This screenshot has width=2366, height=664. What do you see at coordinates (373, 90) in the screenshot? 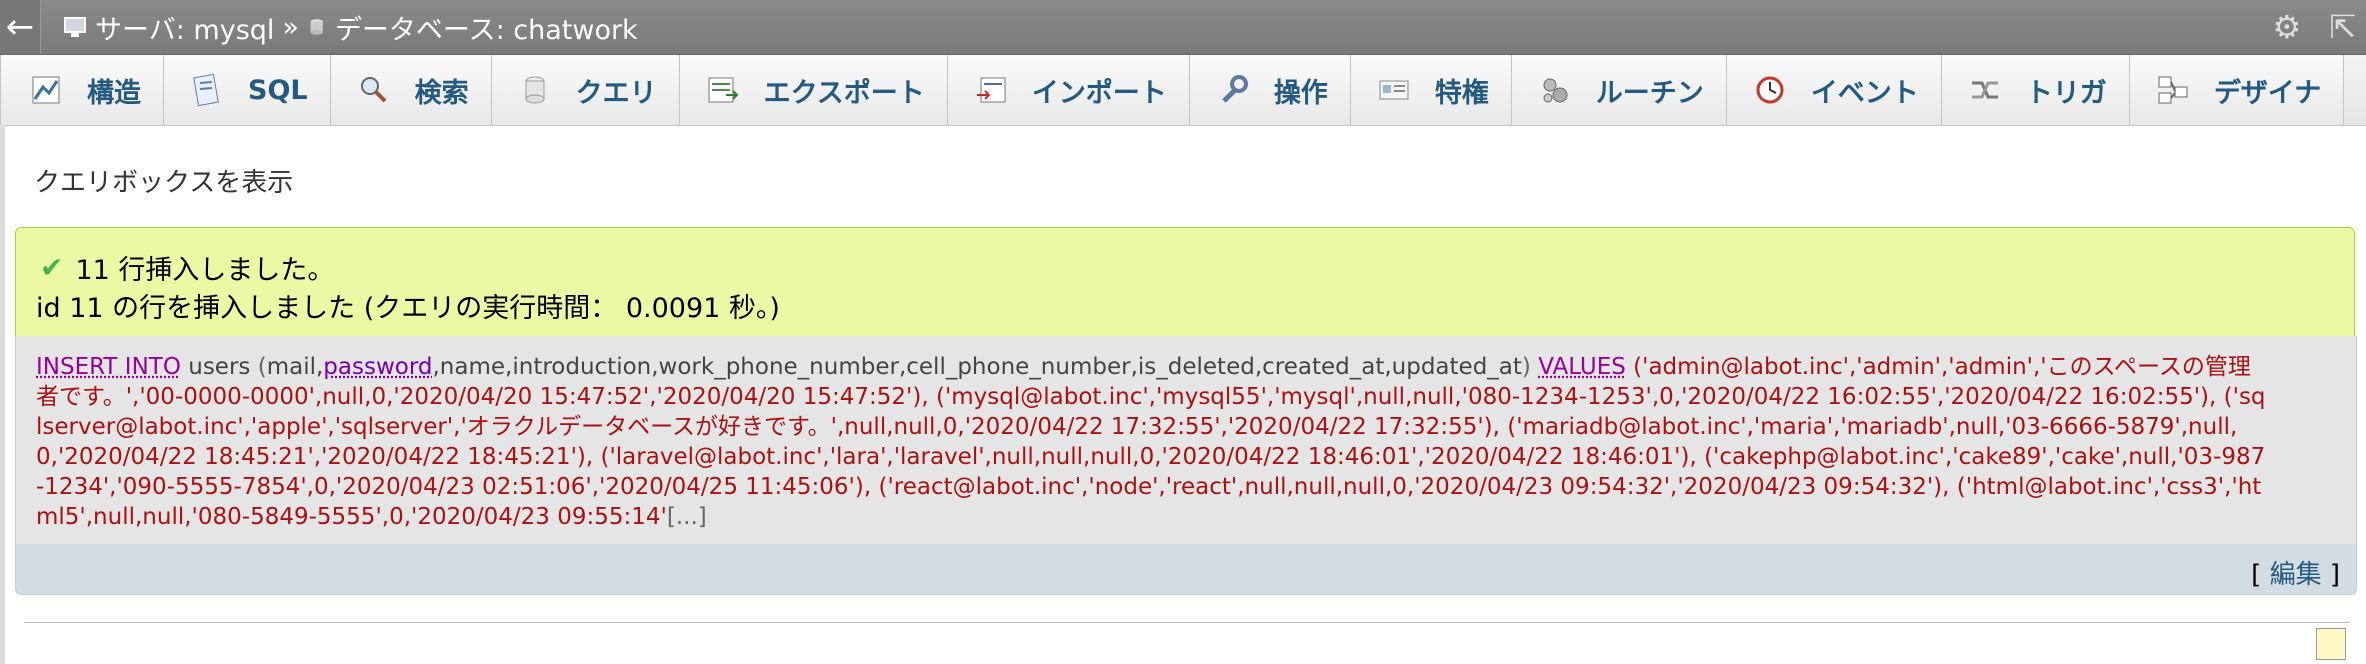
I see `search-icon` at bounding box center [373, 90].